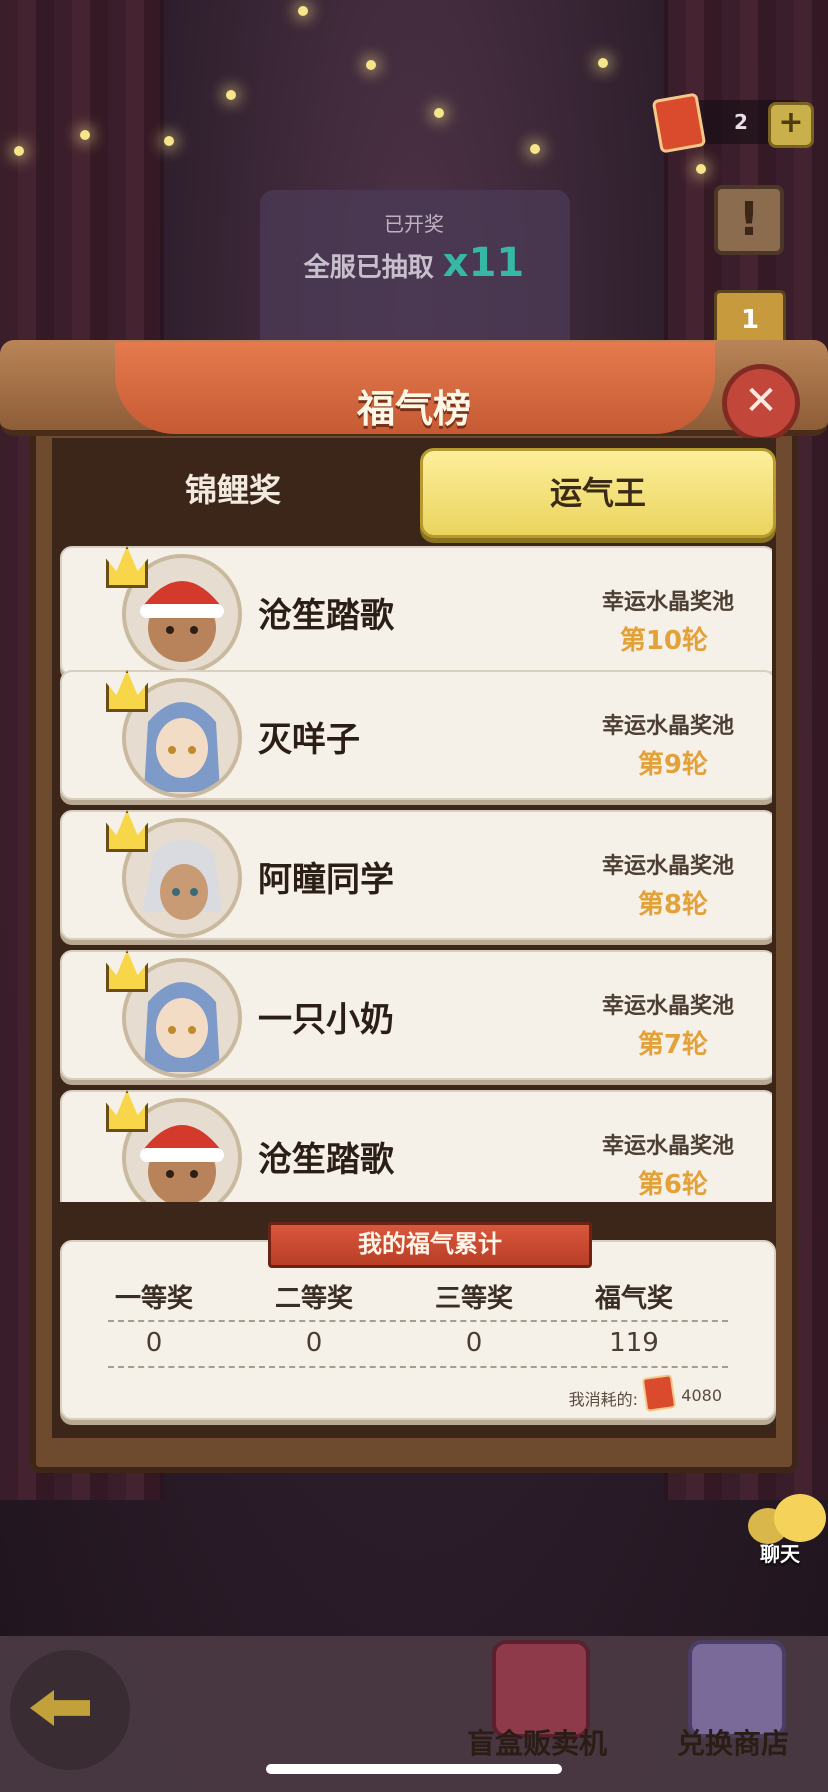 This screenshot has width=828, height=1792. I want to click on drawn-multiplier: x11, so click(483, 263).